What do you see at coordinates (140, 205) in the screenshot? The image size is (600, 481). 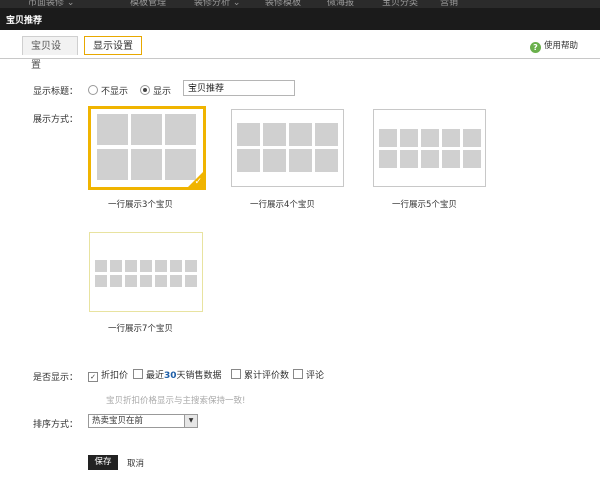 I see `layout-caption: 一行展示3个宝贝` at bounding box center [140, 205].